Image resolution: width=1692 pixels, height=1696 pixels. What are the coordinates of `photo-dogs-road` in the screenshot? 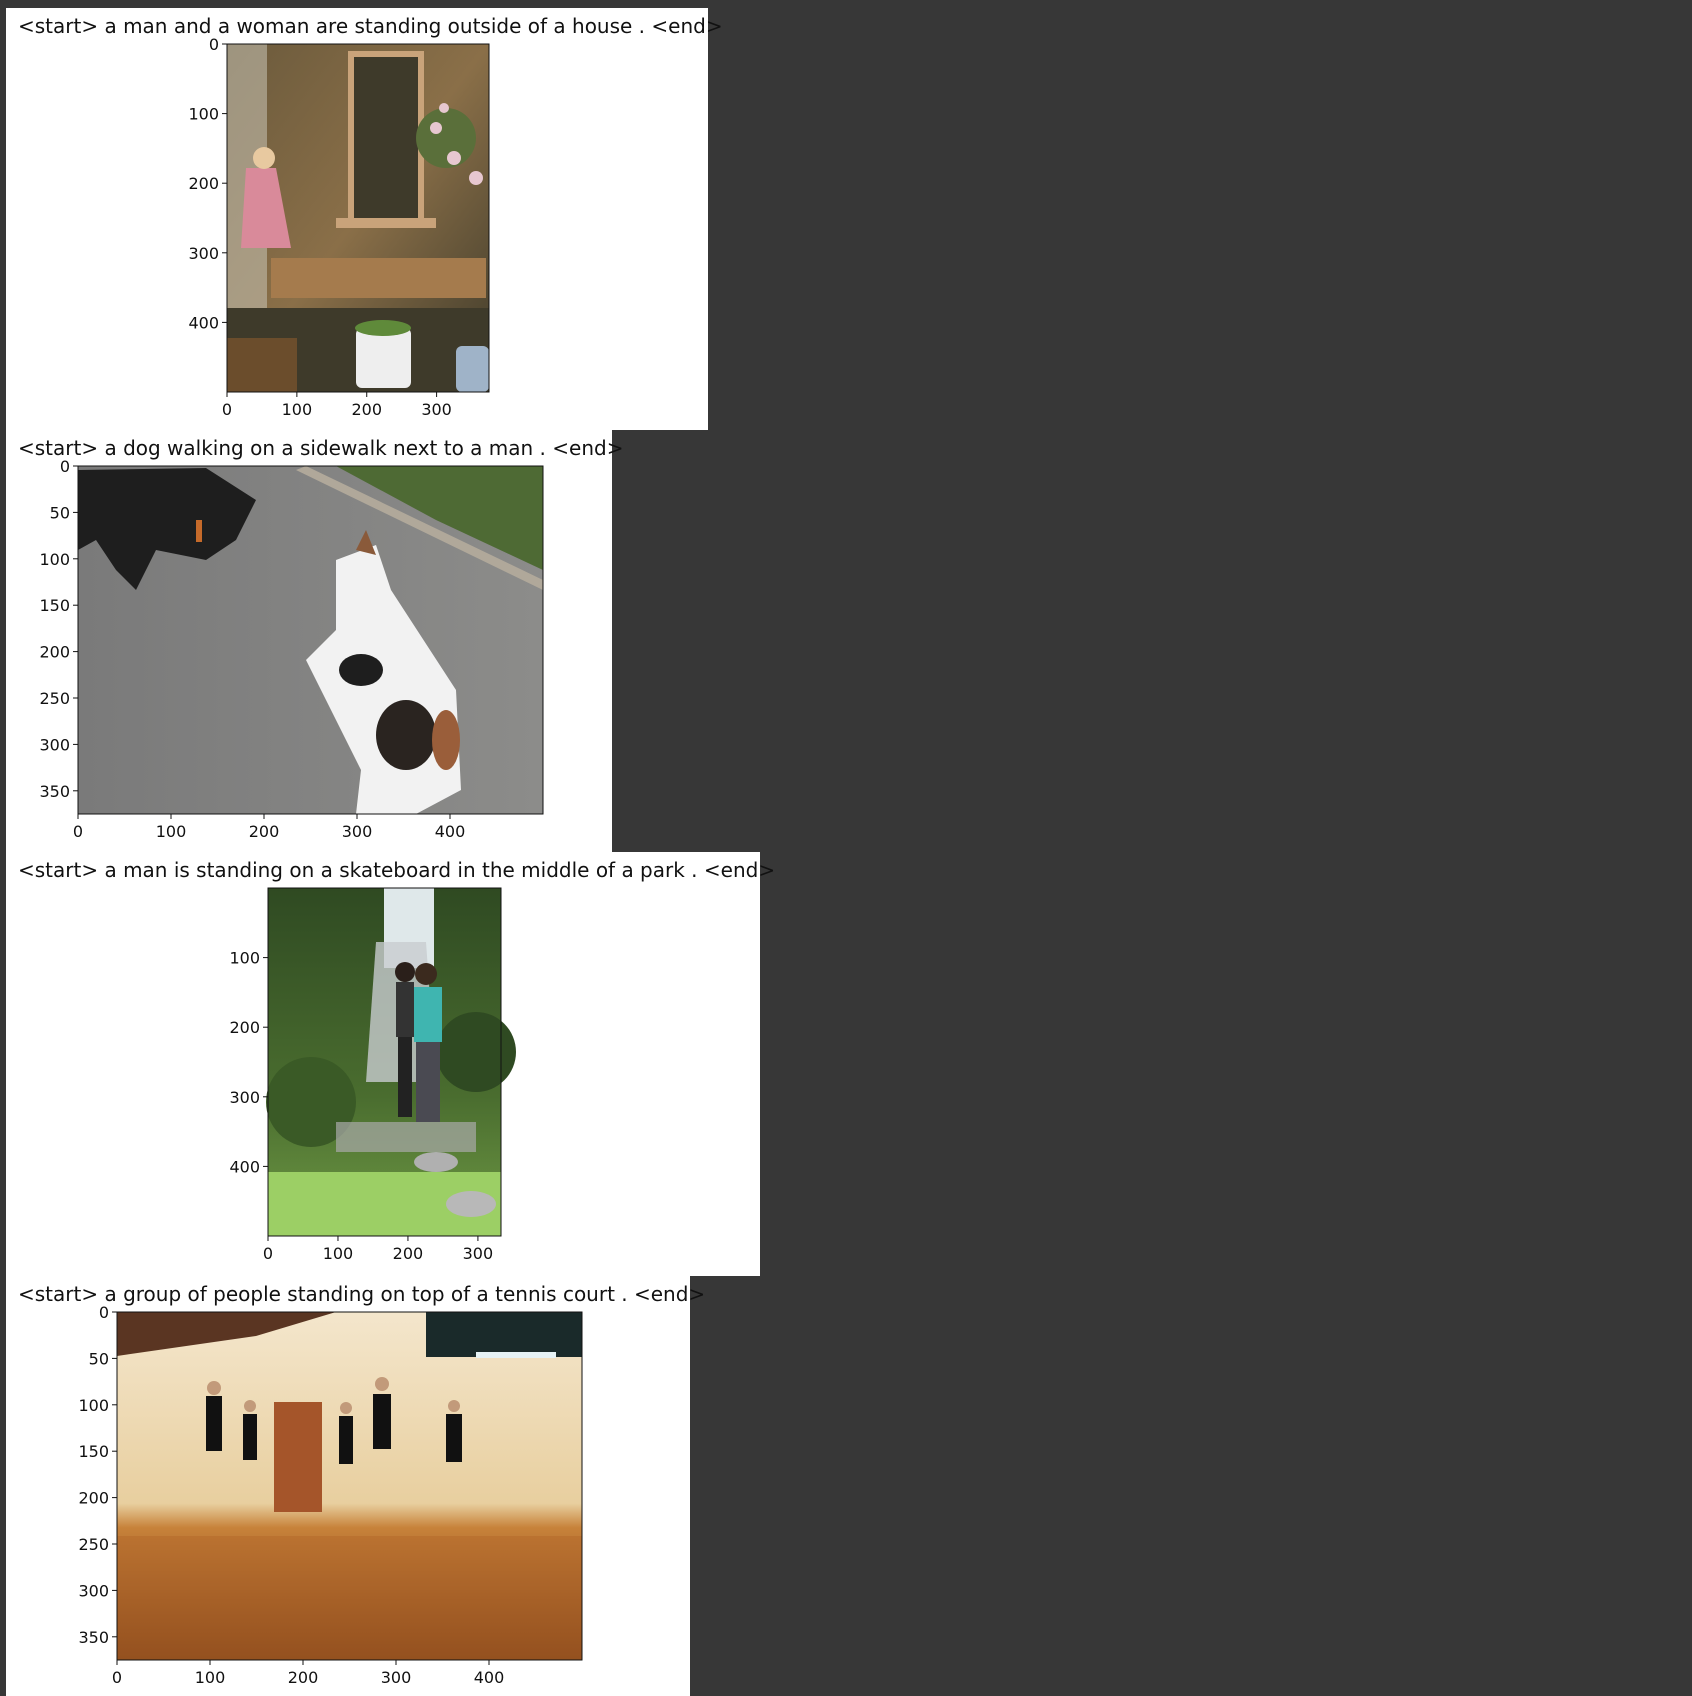 It's located at (310, 640).